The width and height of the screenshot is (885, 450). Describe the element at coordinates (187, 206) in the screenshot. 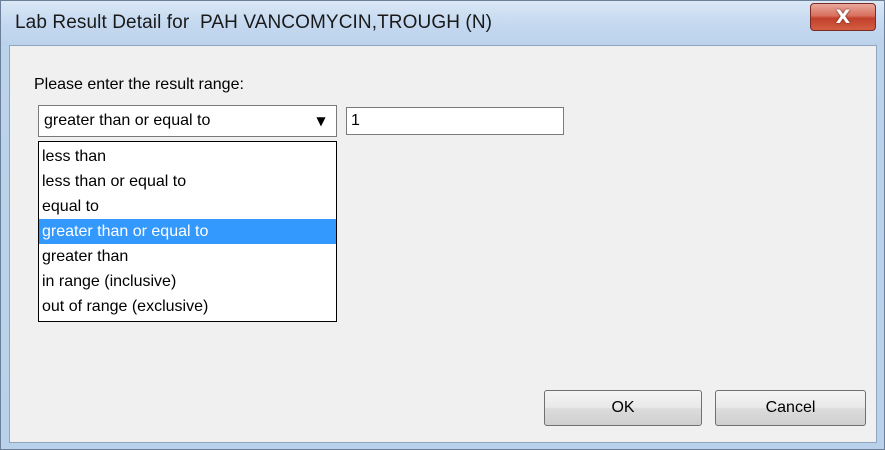

I see `dropdown-option-equal-to: equal to` at that location.